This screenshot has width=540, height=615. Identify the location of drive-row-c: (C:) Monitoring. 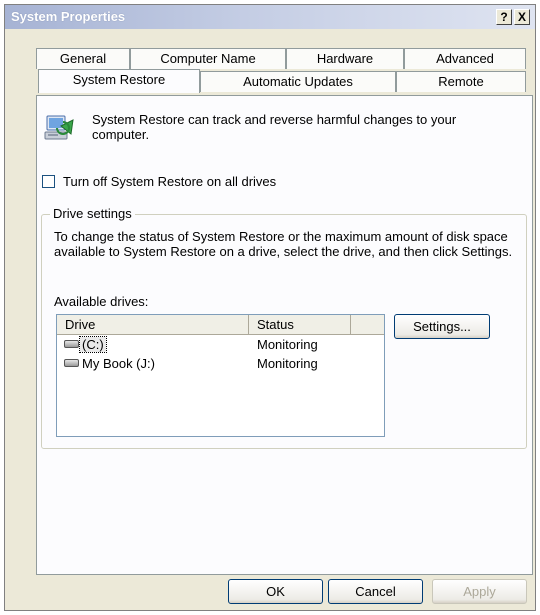
(220, 345).